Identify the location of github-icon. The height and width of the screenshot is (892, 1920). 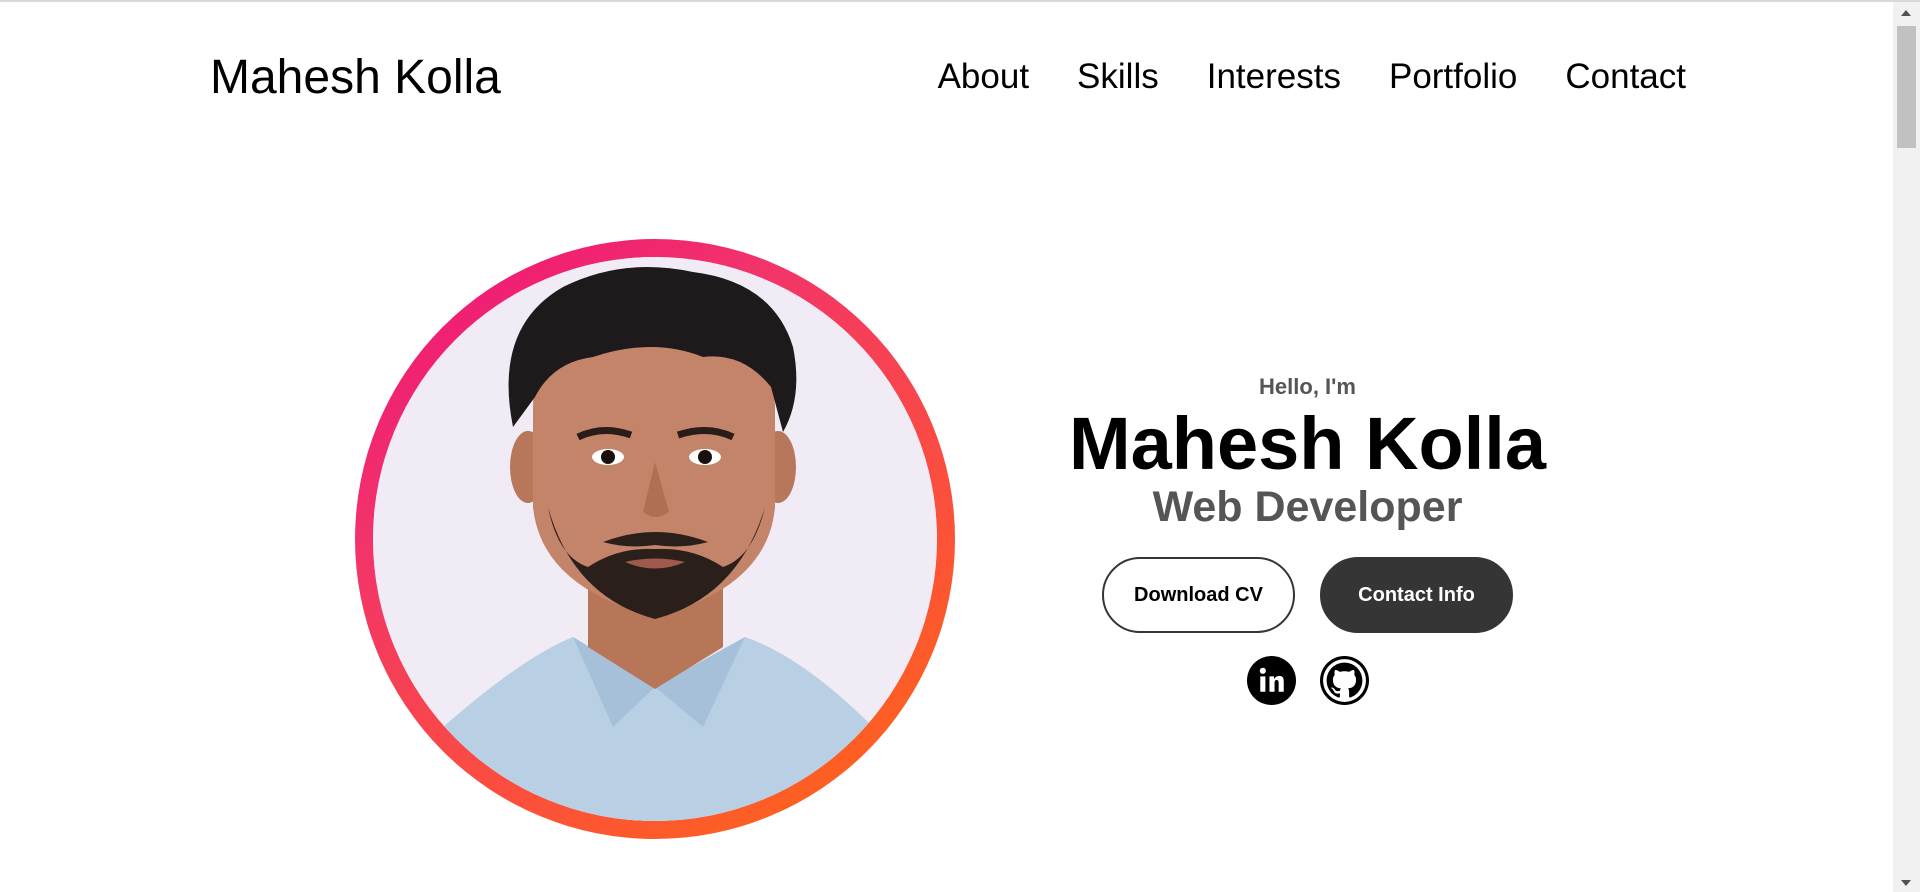
(1344, 680).